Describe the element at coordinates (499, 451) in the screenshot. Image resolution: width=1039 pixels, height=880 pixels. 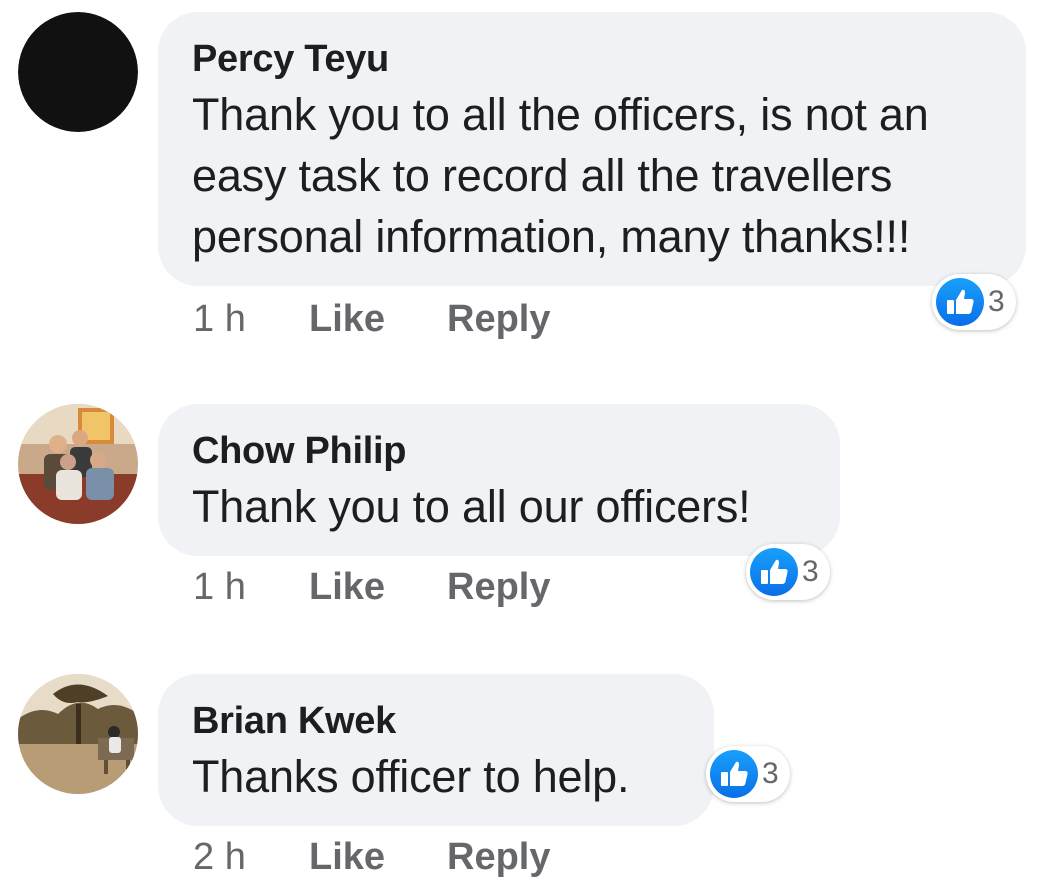
I see `comment-author: Chow Philip` at that location.